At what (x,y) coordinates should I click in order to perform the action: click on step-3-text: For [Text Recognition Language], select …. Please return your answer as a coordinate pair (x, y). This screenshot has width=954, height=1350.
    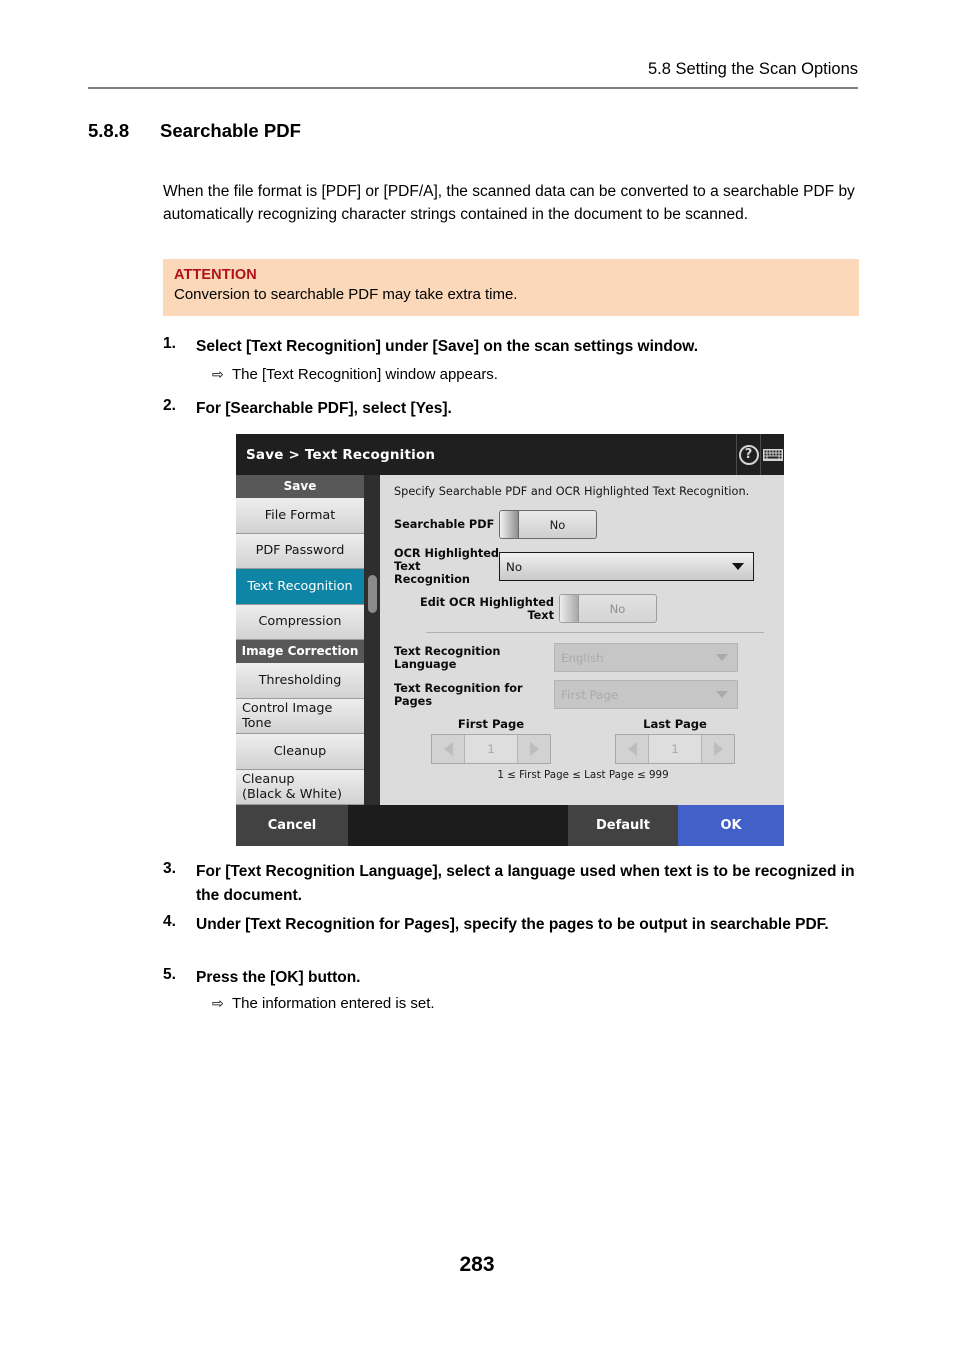
    Looking at the image, I should click on (525, 883).